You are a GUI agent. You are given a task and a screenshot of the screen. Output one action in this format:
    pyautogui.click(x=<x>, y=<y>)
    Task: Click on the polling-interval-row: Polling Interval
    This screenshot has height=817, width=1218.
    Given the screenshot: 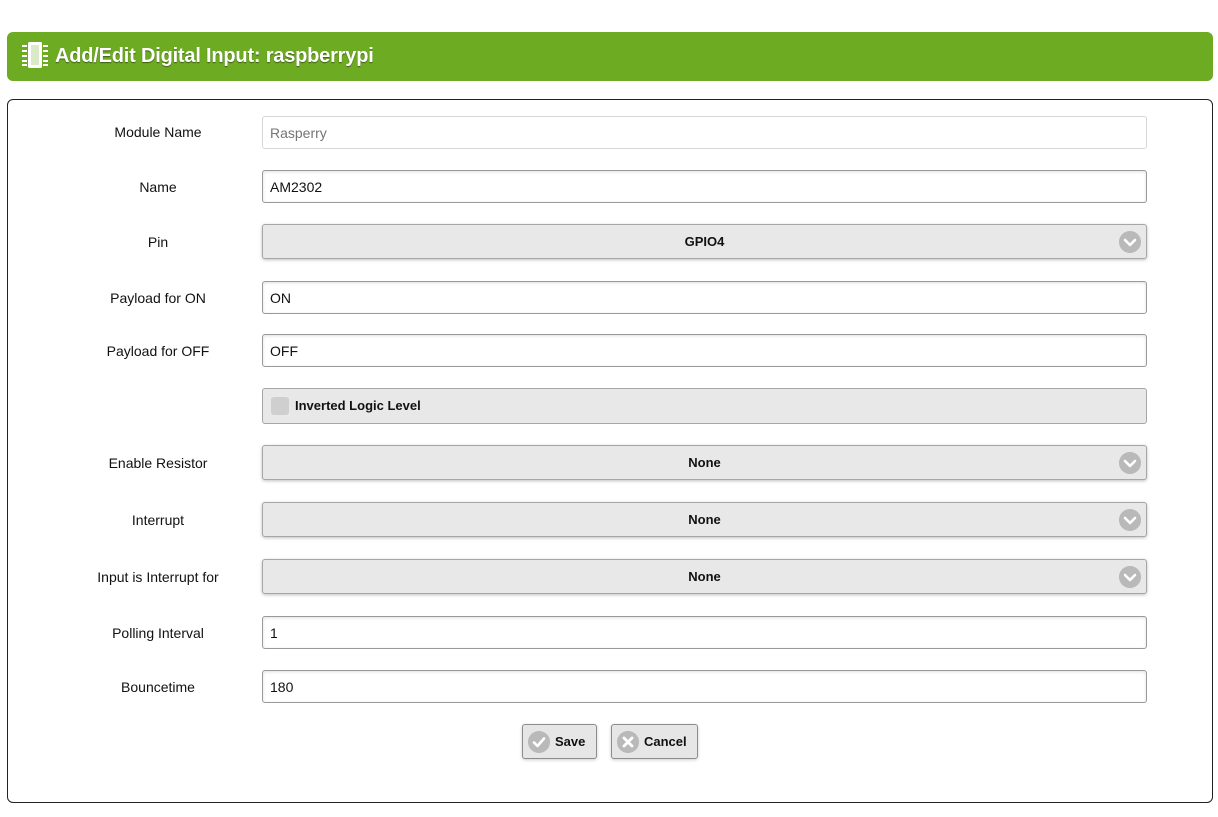 What is the action you would take?
    pyautogui.click(x=611, y=633)
    